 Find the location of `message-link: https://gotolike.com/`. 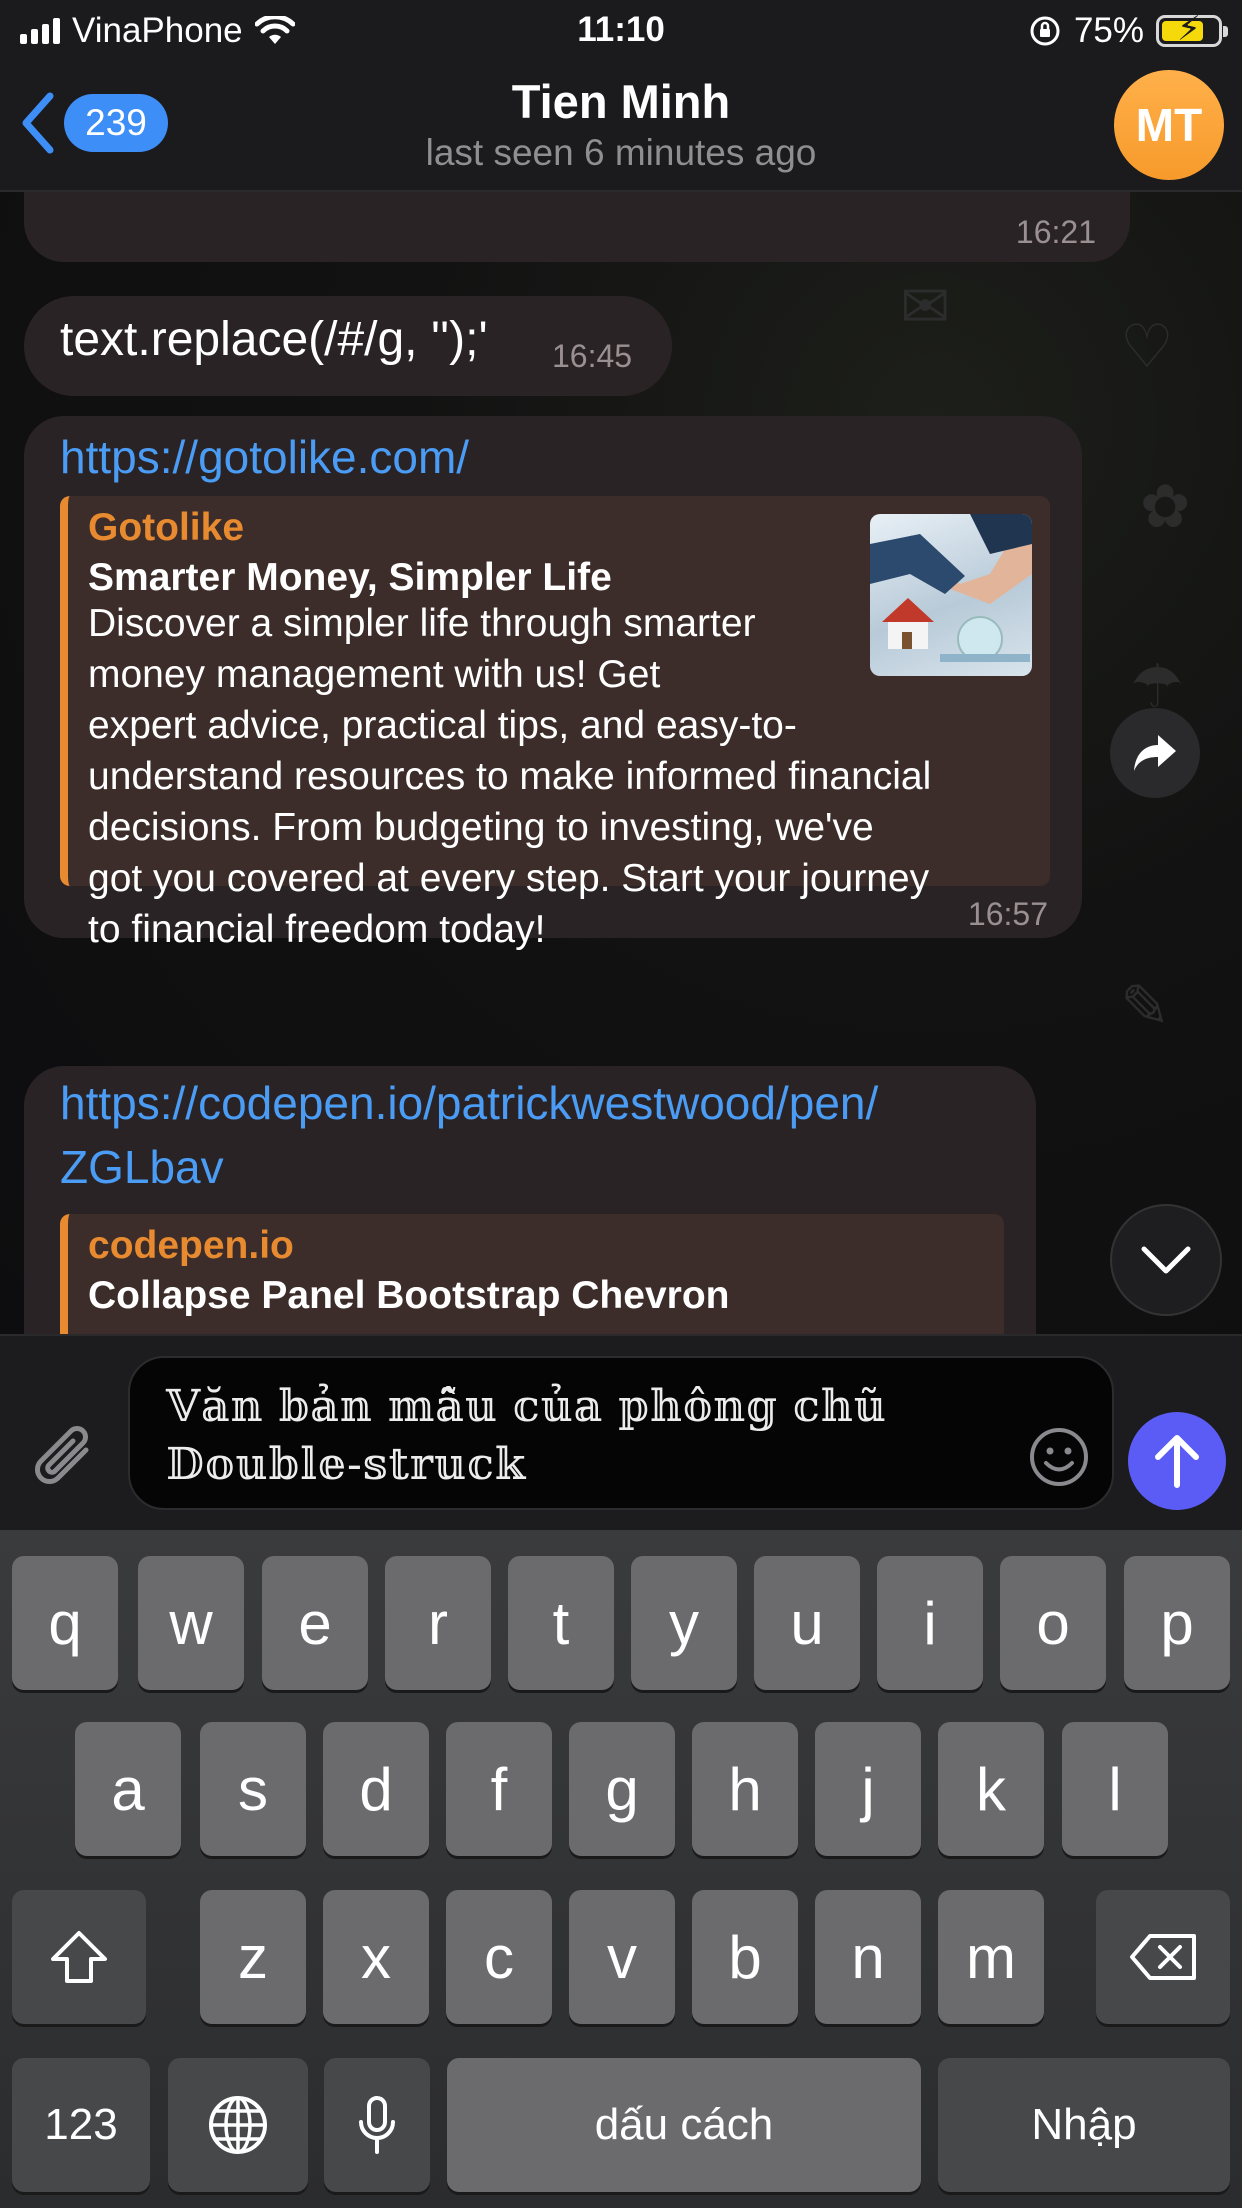

message-link: https://gotolike.com/ is located at coordinates (264, 457).